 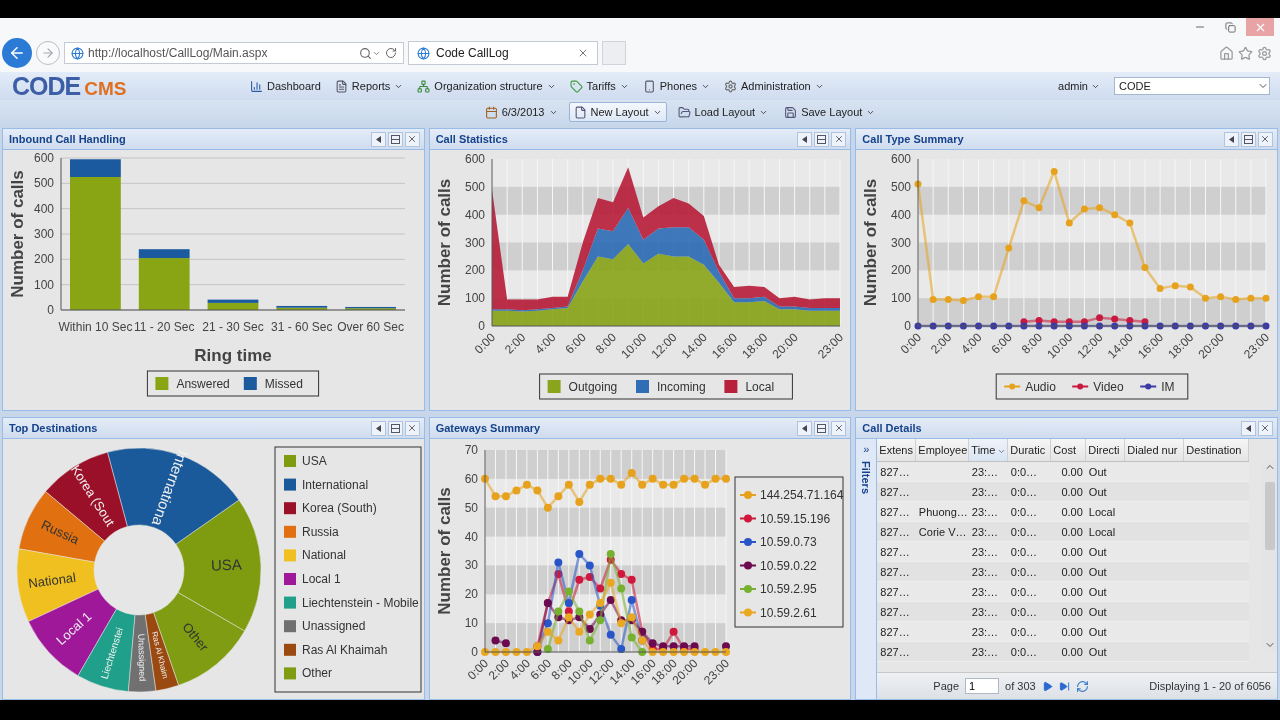 I want to click on panel-title: Top Destinations, so click(x=54, y=428).